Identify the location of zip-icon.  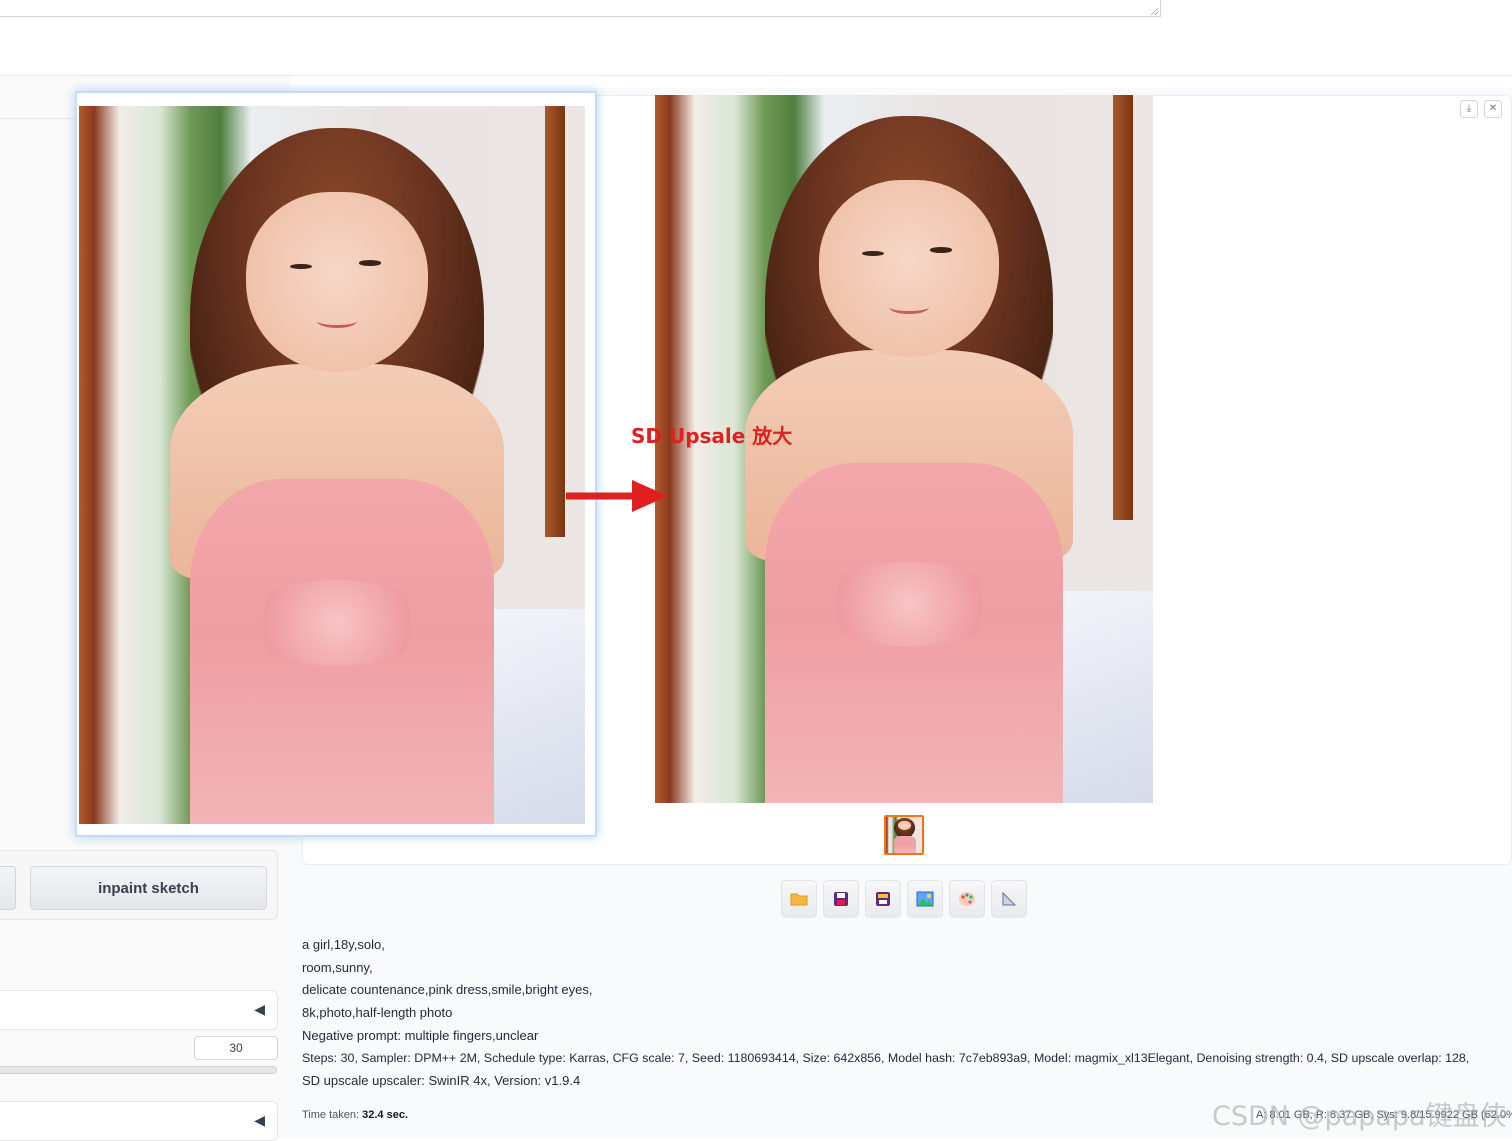
(883, 899).